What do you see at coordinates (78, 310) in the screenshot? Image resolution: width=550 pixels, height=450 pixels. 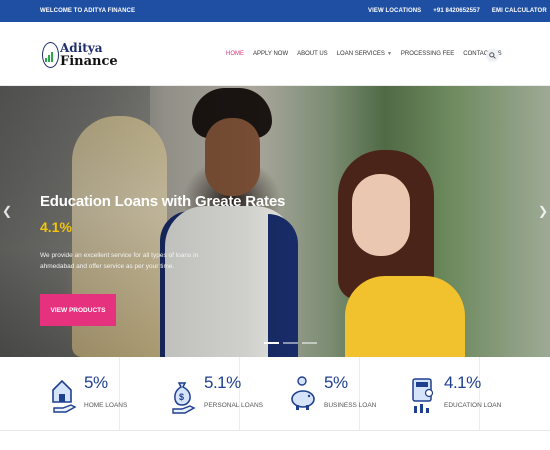 I see `view-products-button: VIEW PRODUCTS` at bounding box center [78, 310].